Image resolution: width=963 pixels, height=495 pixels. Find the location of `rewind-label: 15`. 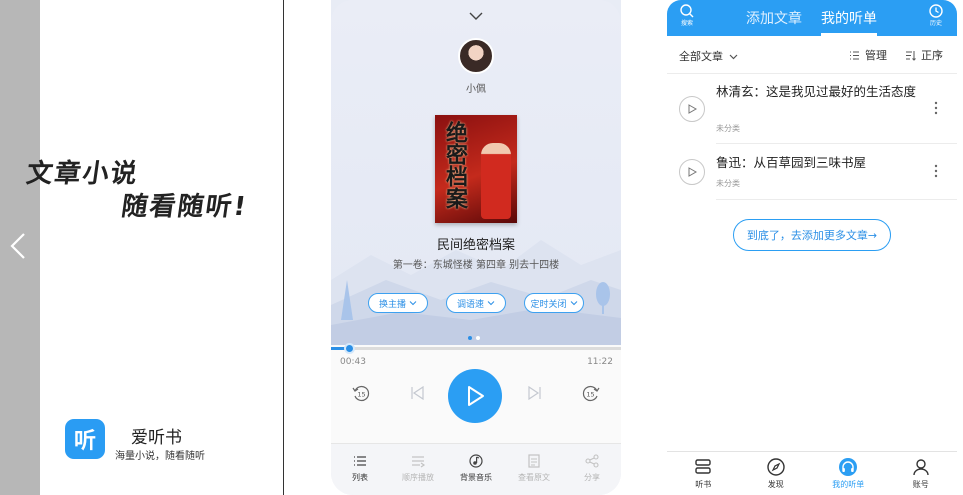

rewind-label: 15 is located at coordinates (361, 395).